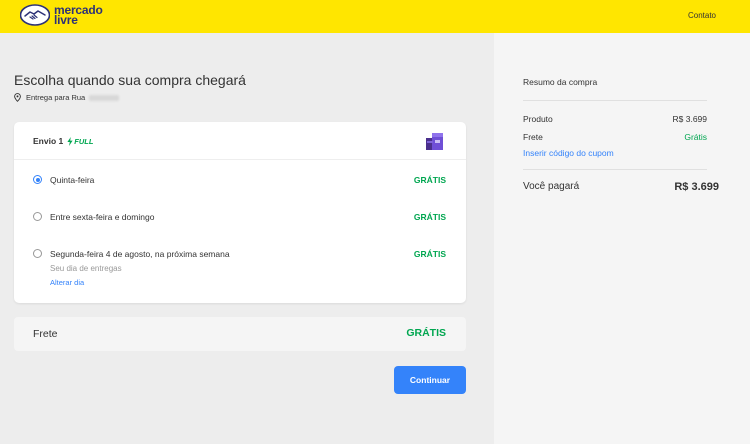 Image resolution: width=750 pixels, height=444 pixels. Describe the element at coordinates (35, 15) in the screenshot. I see `handshake-icon` at that location.